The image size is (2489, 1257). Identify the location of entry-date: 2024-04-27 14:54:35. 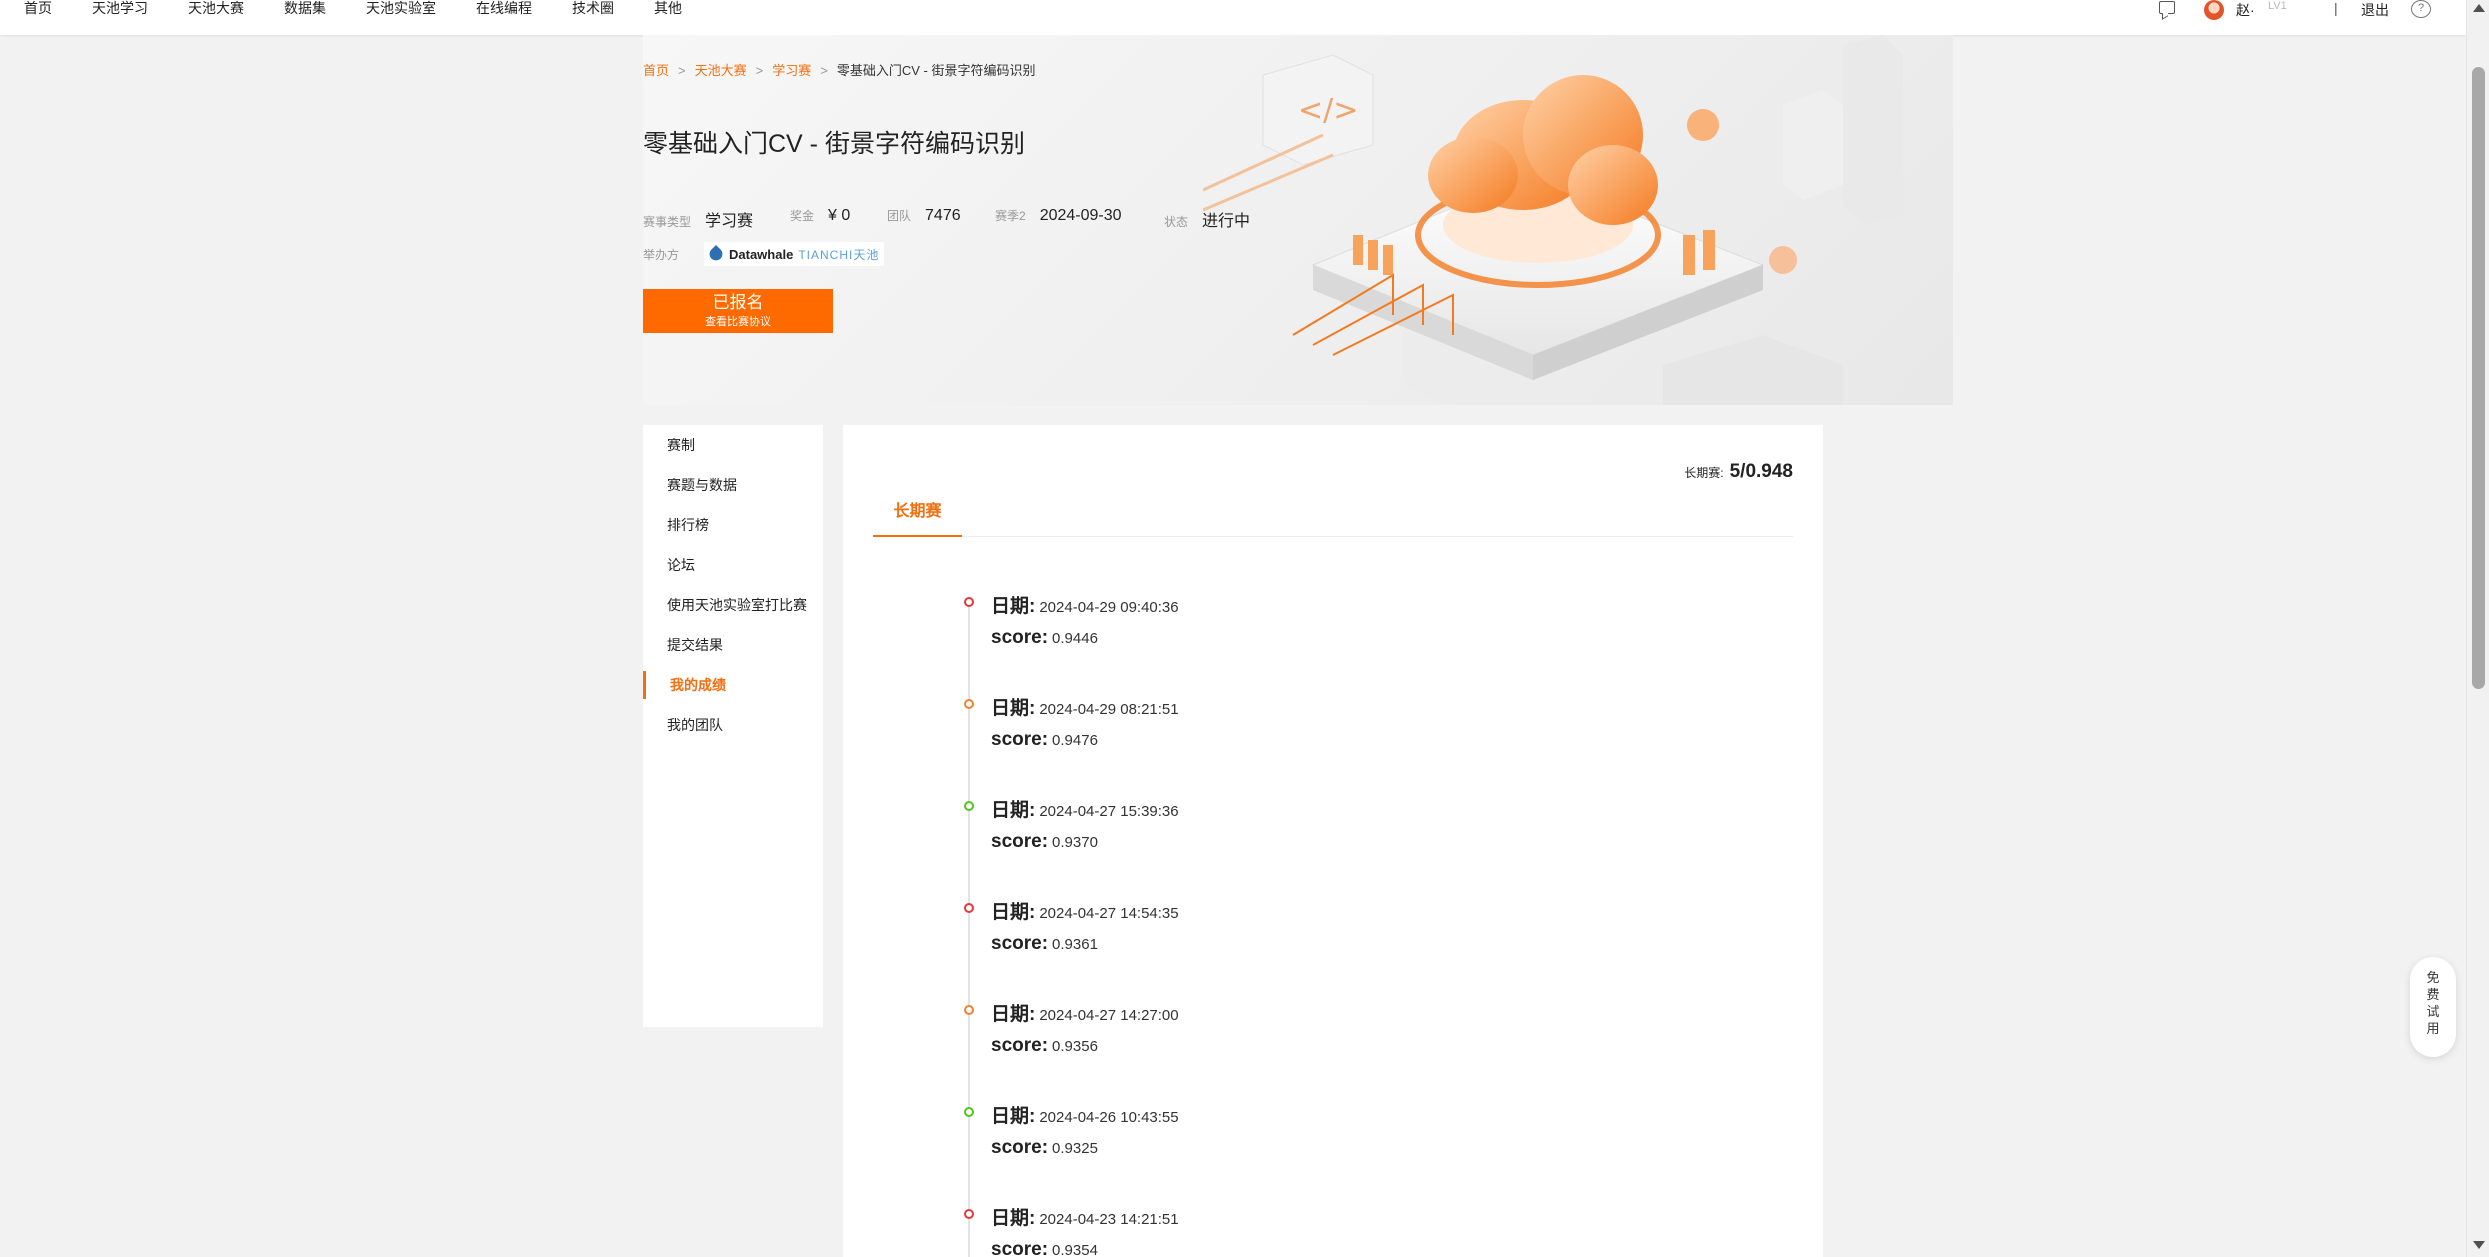
(1109, 913).